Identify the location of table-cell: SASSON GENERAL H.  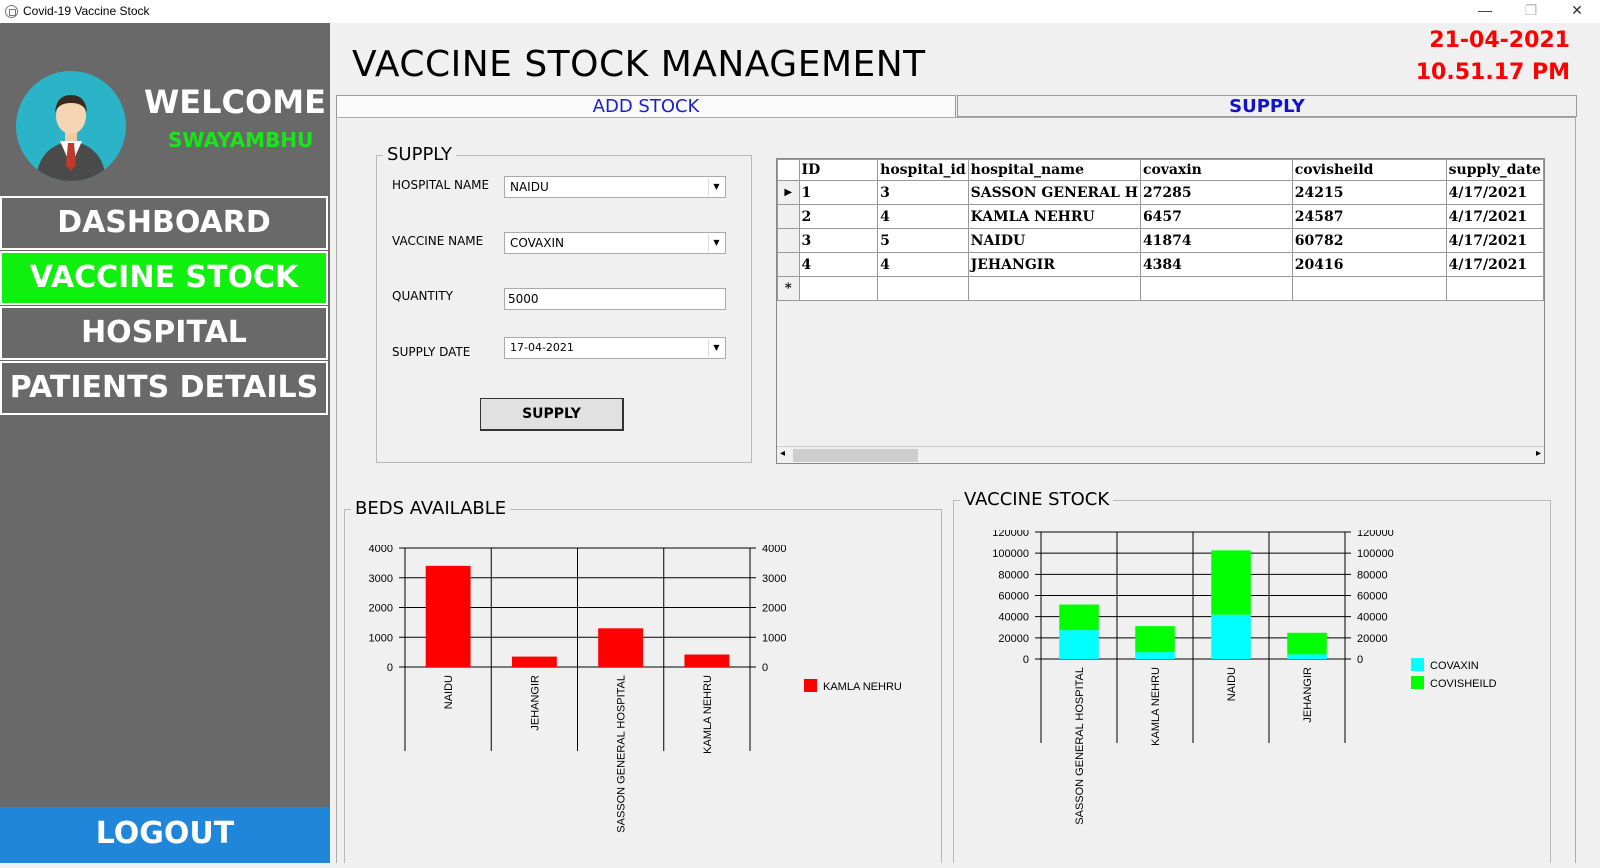
(1054, 192).